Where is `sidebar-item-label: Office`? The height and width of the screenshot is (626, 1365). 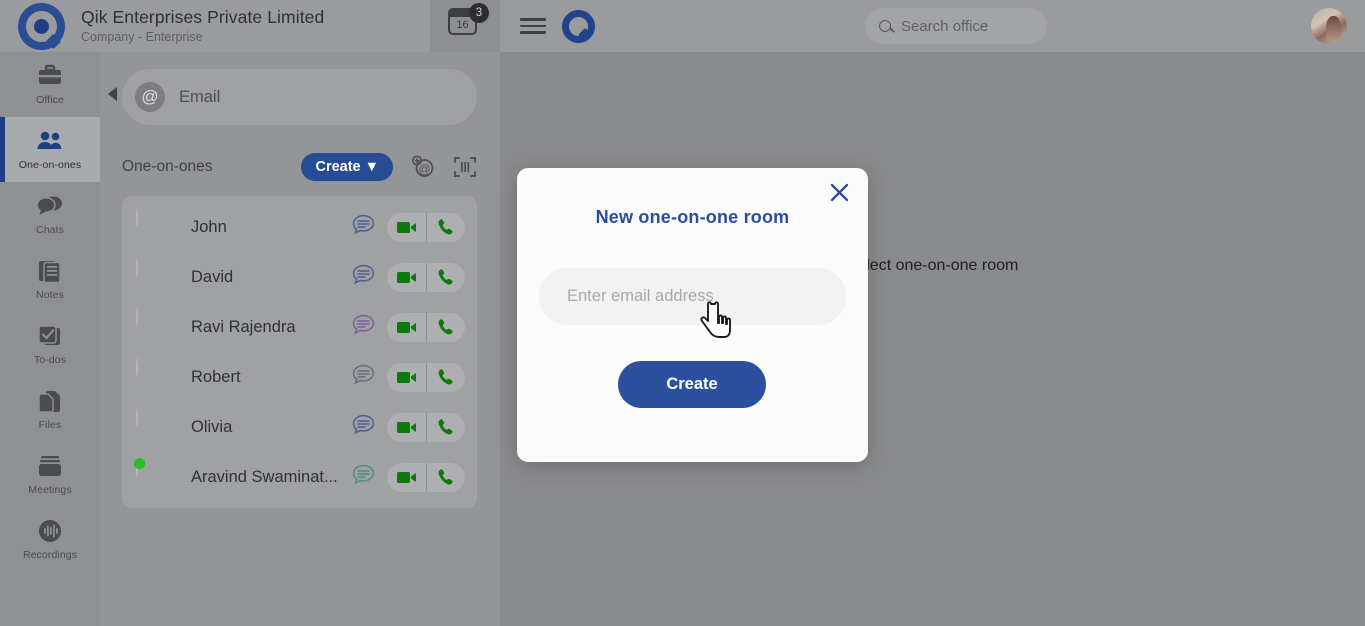
sidebar-item-label: Office is located at coordinates (50, 100).